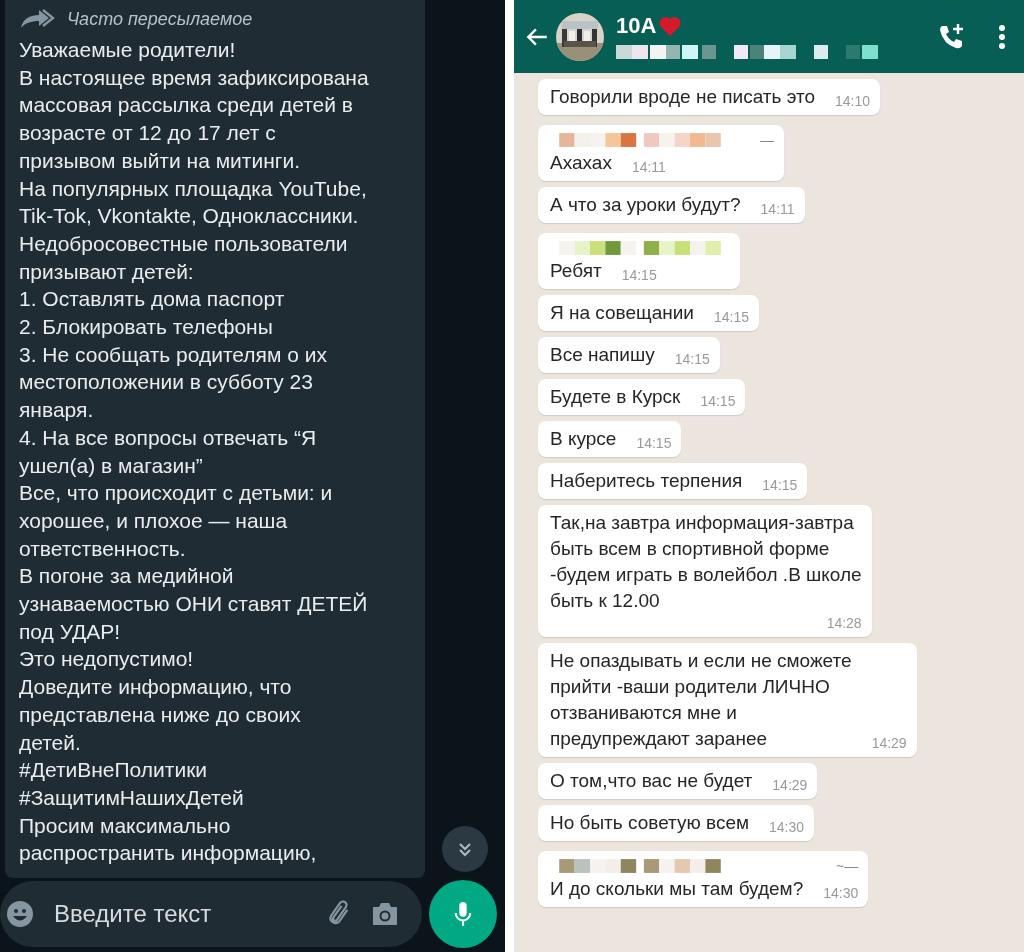 The image size is (1024, 952). What do you see at coordinates (581, 163) in the screenshot?
I see `message-text: Ахахах` at bounding box center [581, 163].